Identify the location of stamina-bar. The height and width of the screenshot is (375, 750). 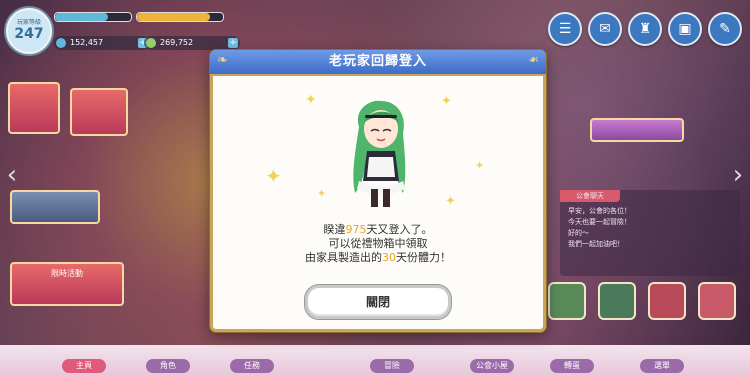
(180, 17).